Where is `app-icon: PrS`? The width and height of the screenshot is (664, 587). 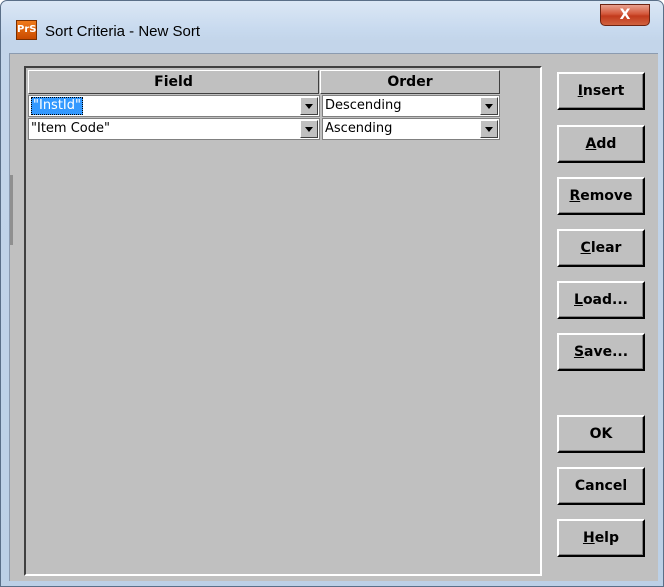
app-icon: PrS is located at coordinates (26, 30).